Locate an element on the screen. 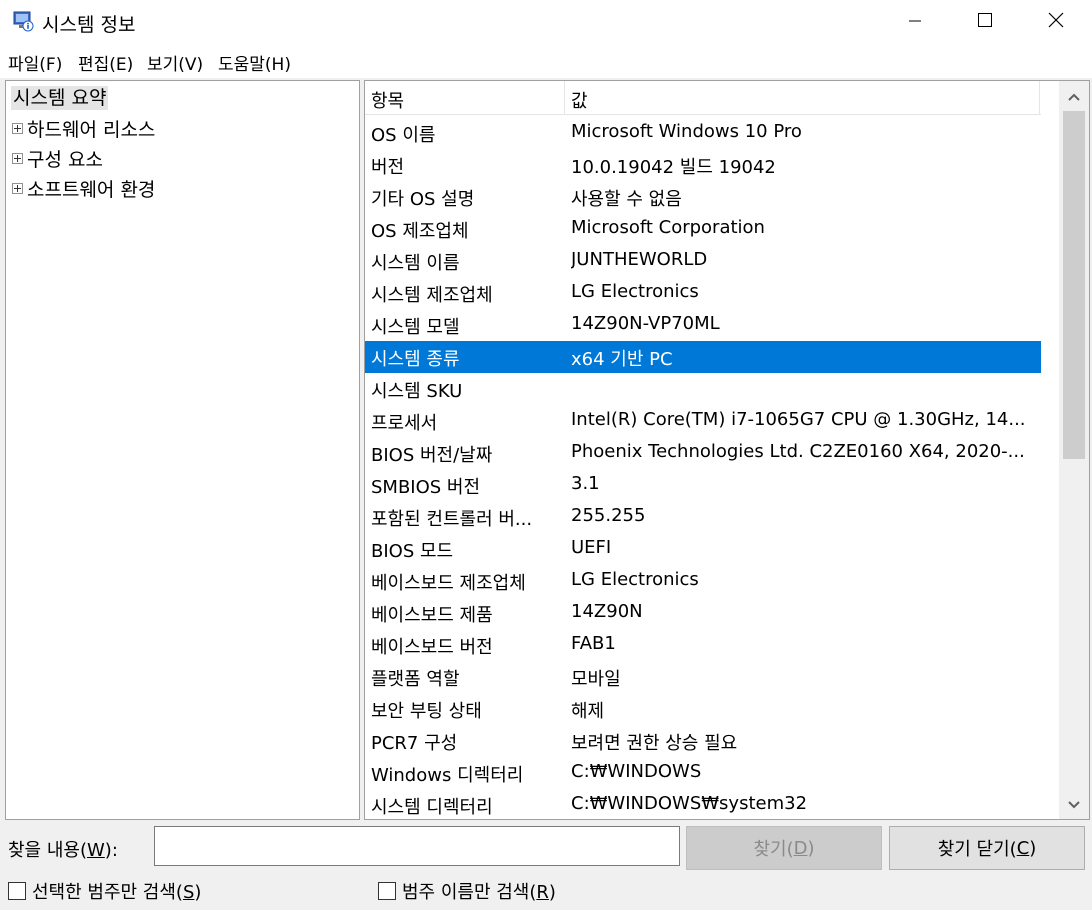 The width and height of the screenshot is (1092, 910). checkbox-label: 선택한 범주만 검색(S) is located at coordinates (117, 892).